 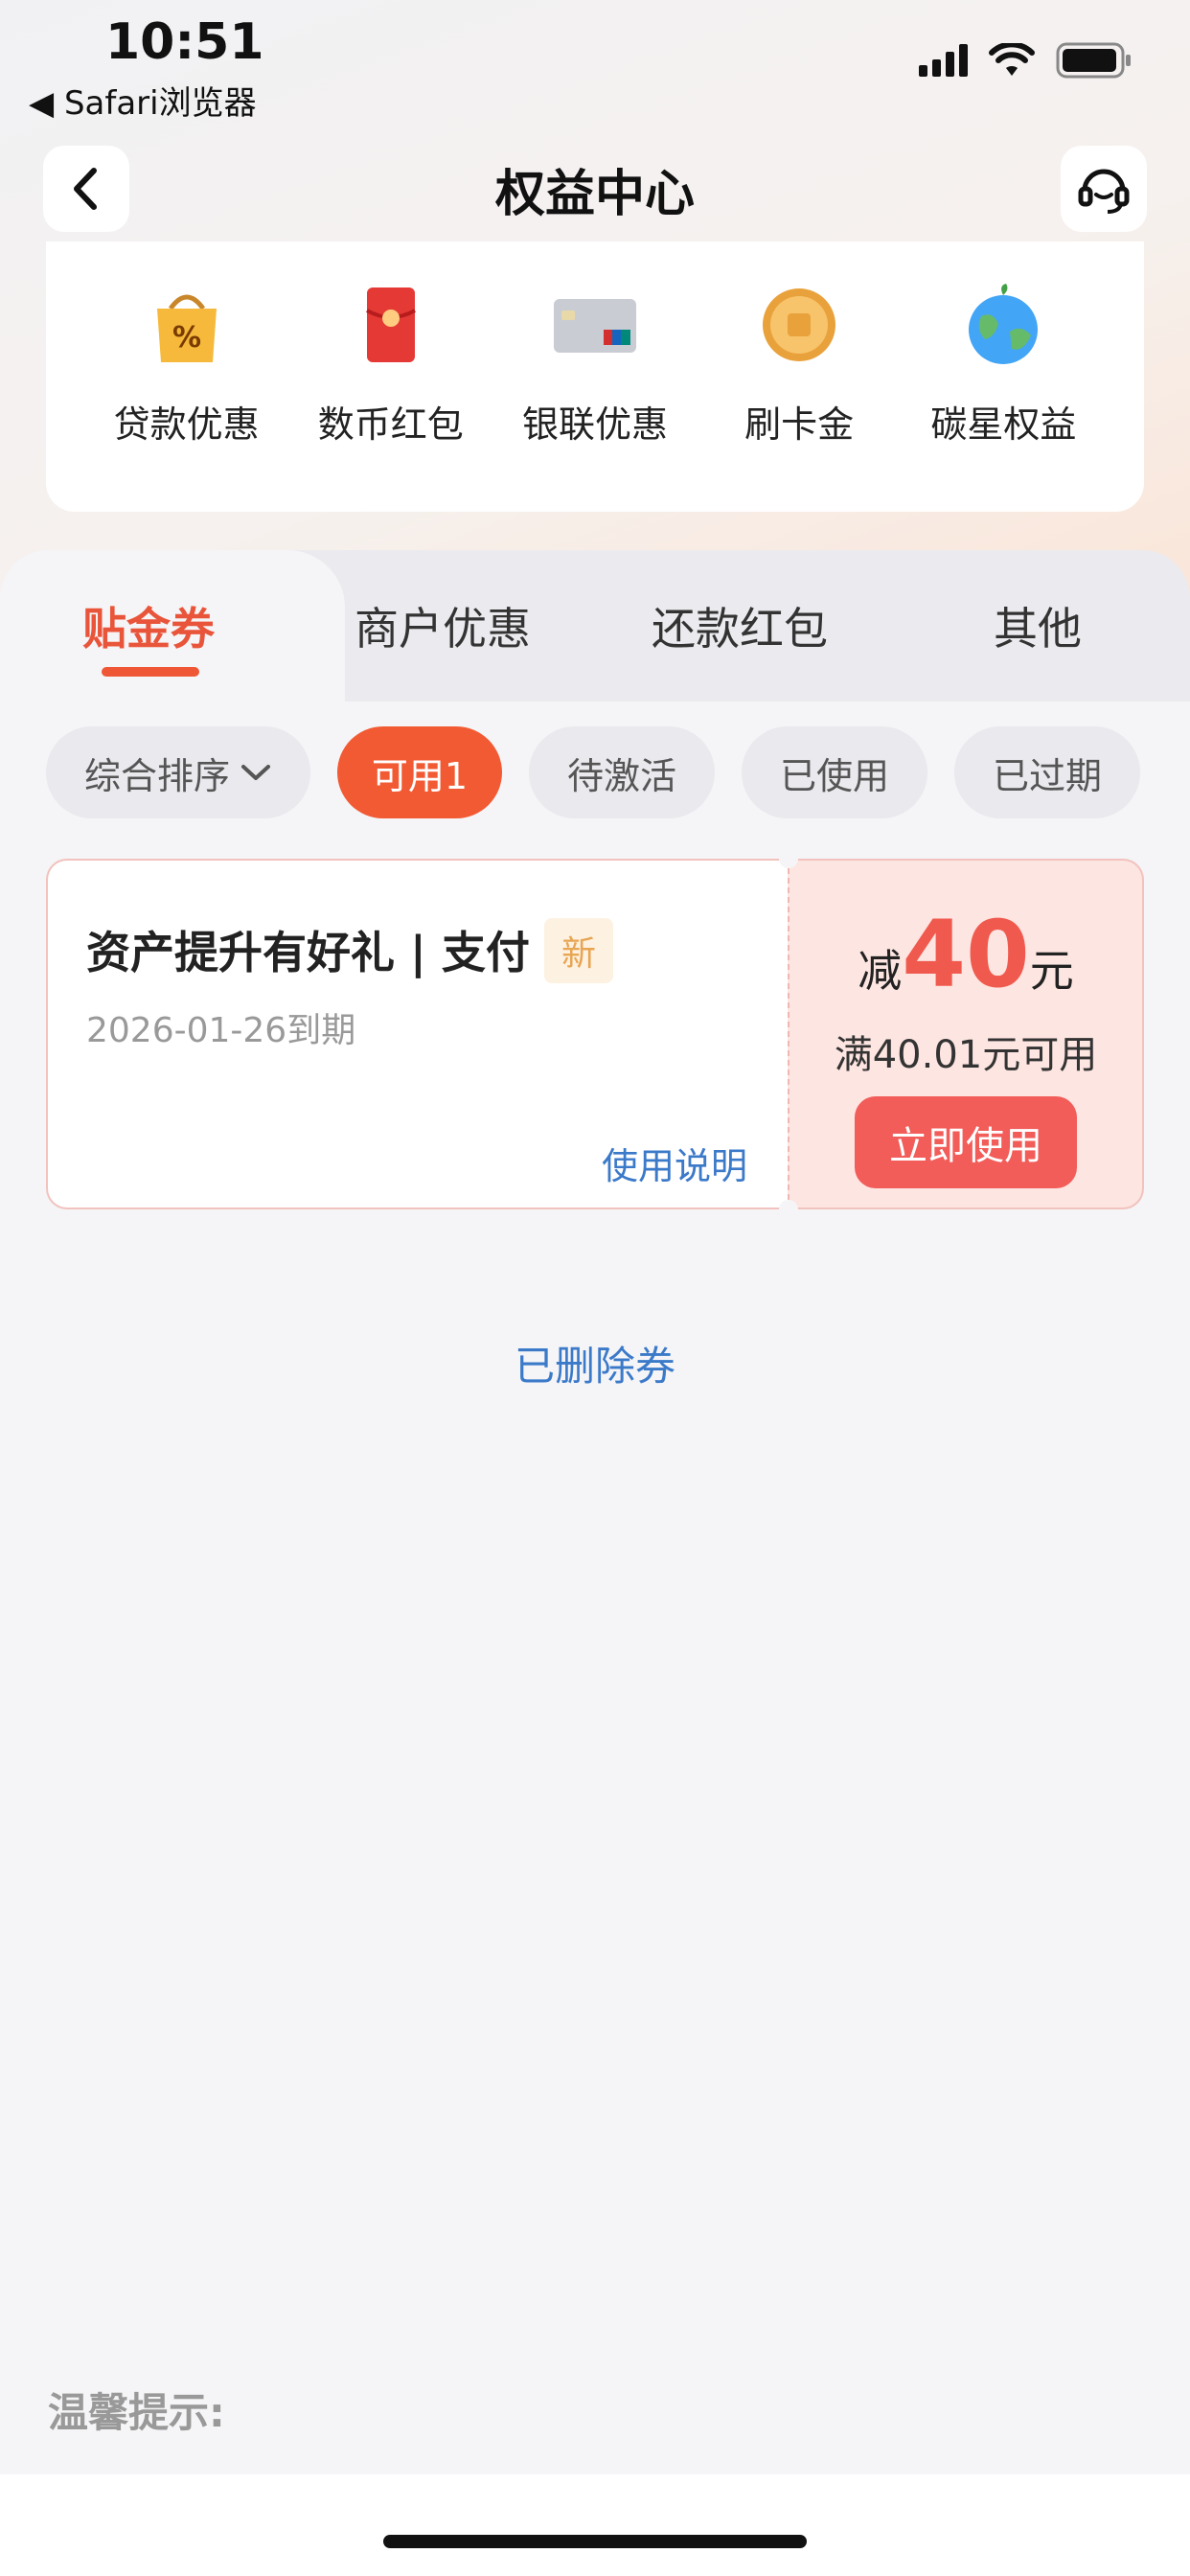 I want to click on coupon-amount: 减40元, so click(x=966, y=954).